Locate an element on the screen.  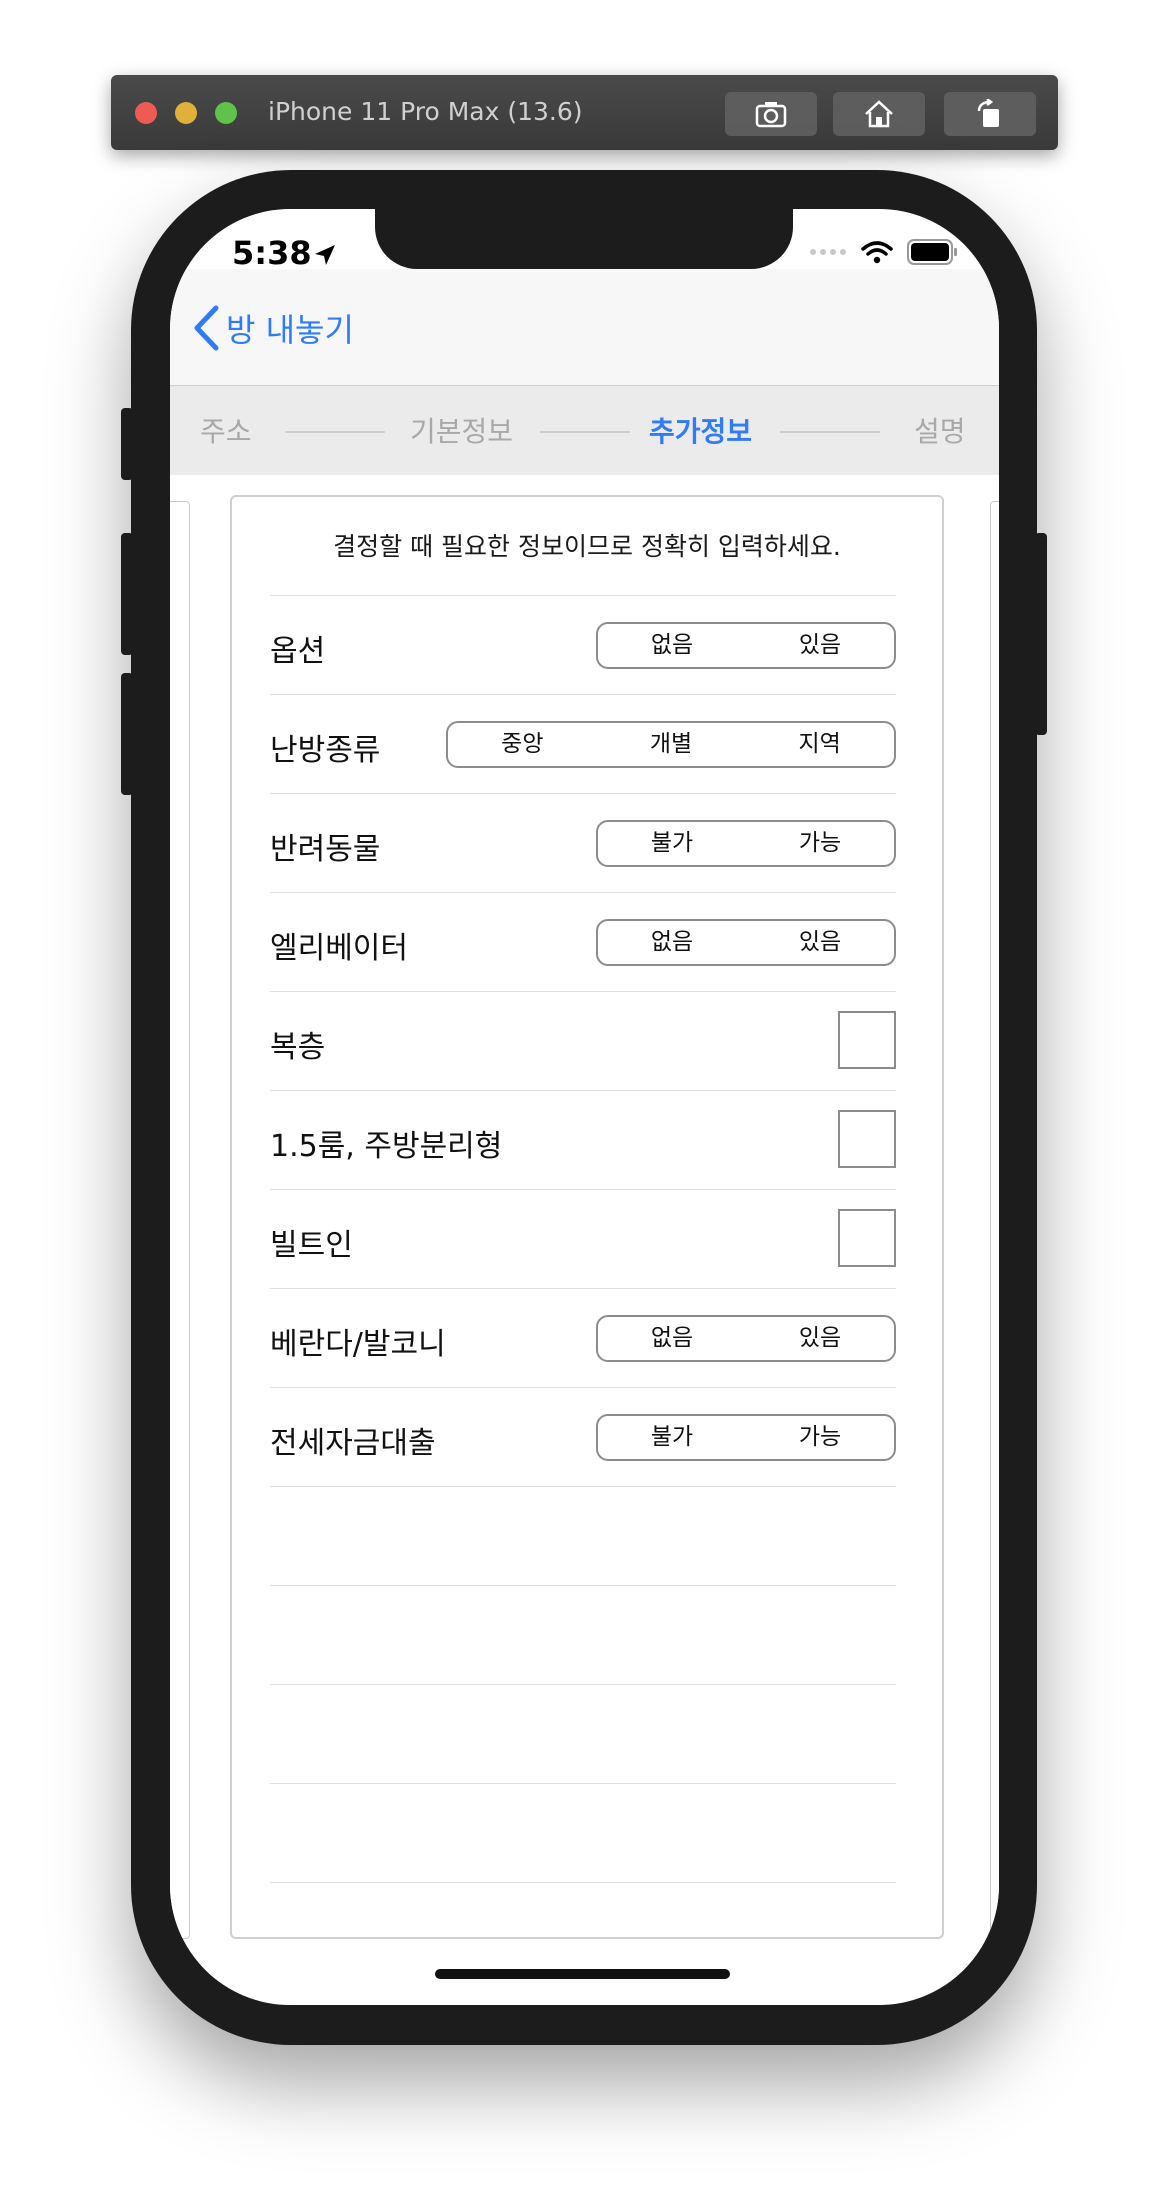
option-segmented-control: 없음 있음 is located at coordinates (746, 645).